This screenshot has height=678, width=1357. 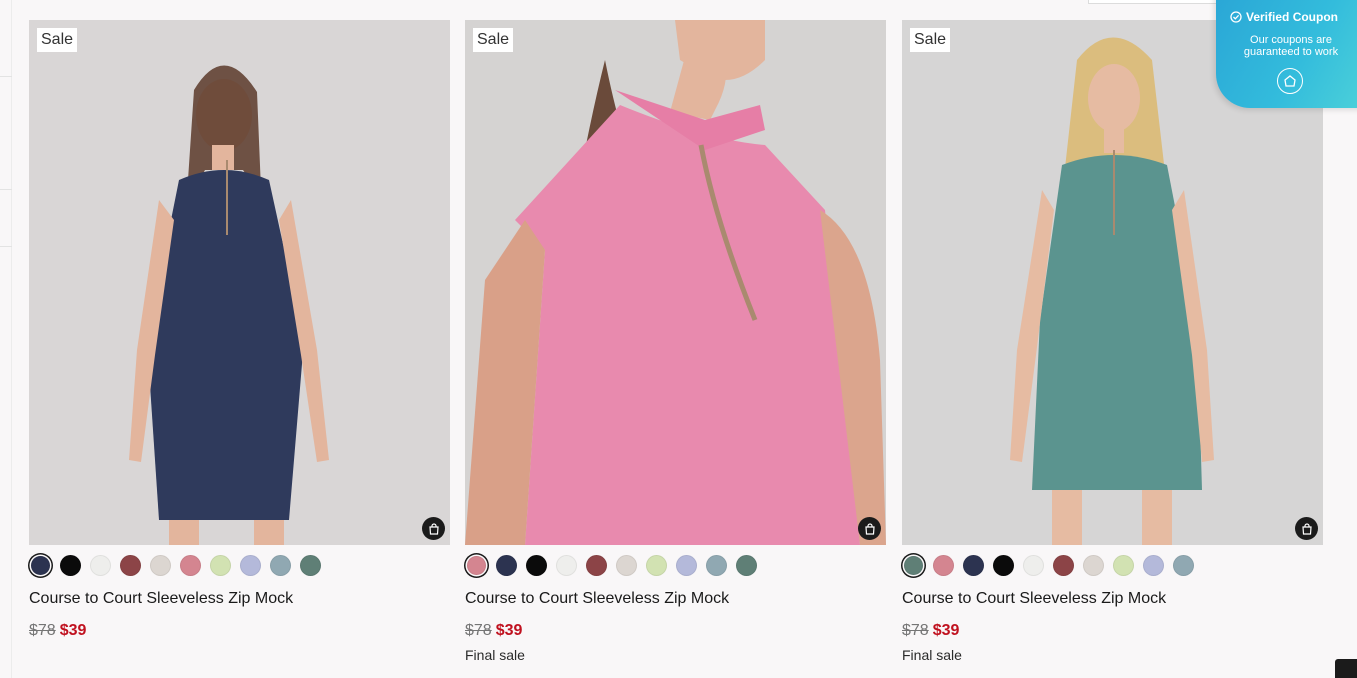 What do you see at coordinates (1236, 17) in the screenshot?
I see `check-circle-icon` at bounding box center [1236, 17].